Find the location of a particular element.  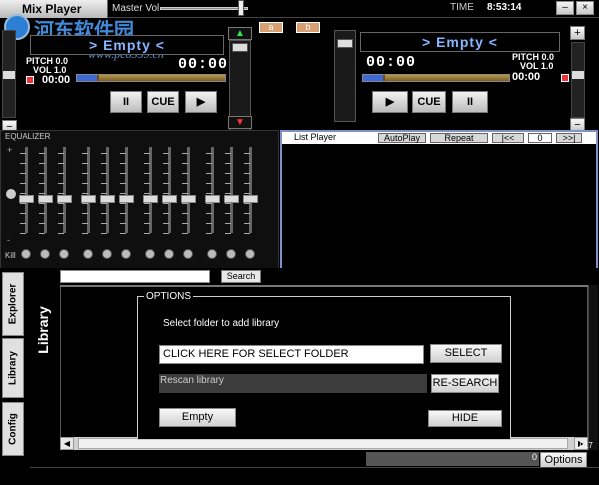

autoplay-button: AutoPlay is located at coordinates (402, 138).